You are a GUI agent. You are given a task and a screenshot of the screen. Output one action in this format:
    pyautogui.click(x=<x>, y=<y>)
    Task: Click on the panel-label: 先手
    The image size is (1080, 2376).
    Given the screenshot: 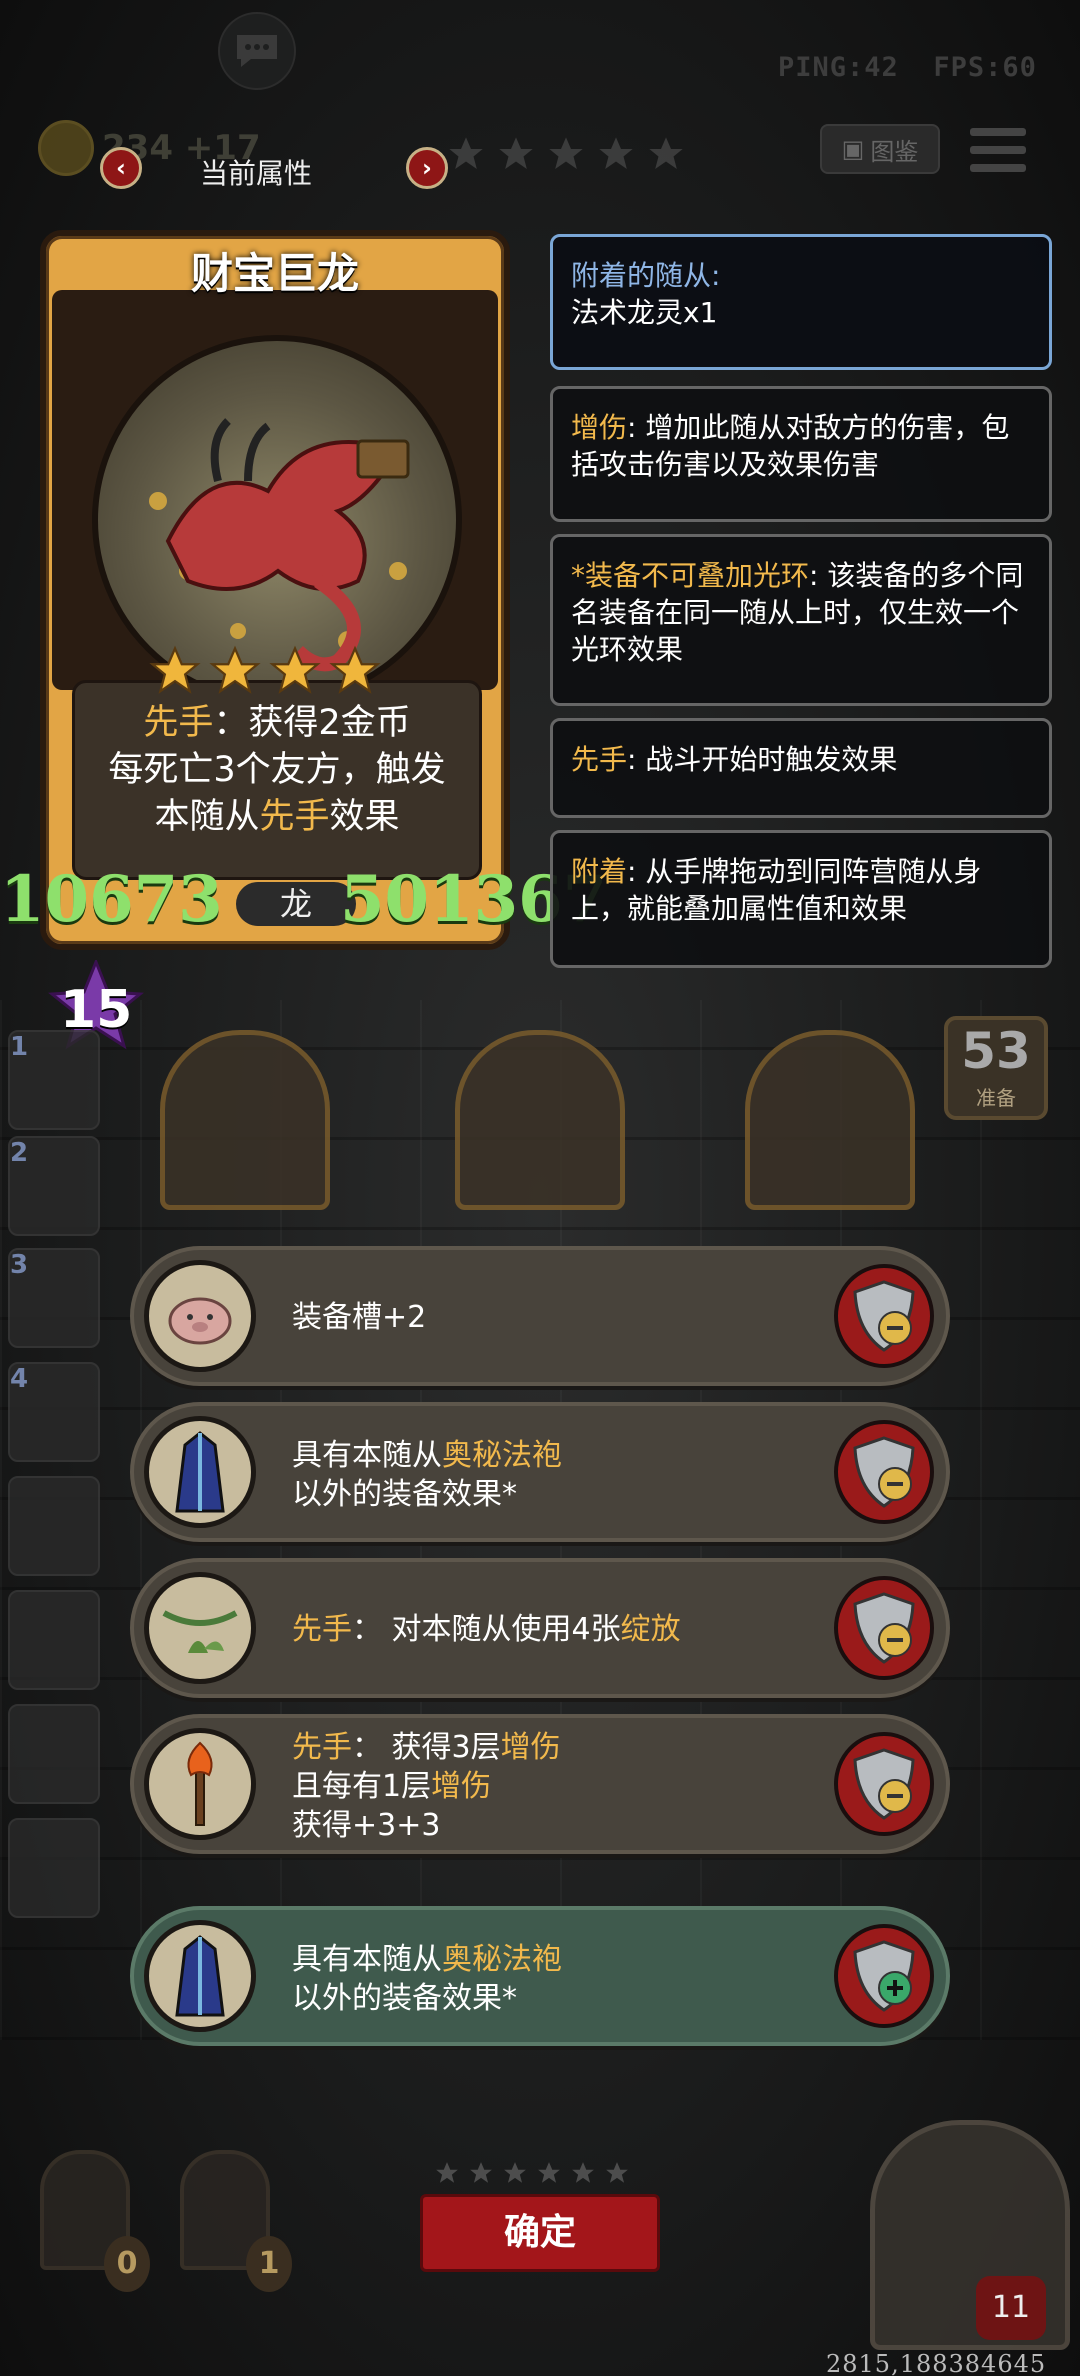 What is the action you would take?
    pyautogui.click(x=599, y=759)
    